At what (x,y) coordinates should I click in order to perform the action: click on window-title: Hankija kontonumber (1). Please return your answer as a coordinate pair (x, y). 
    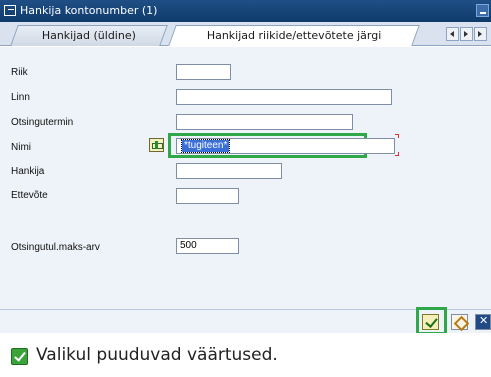
    Looking at the image, I should click on (89, 10).